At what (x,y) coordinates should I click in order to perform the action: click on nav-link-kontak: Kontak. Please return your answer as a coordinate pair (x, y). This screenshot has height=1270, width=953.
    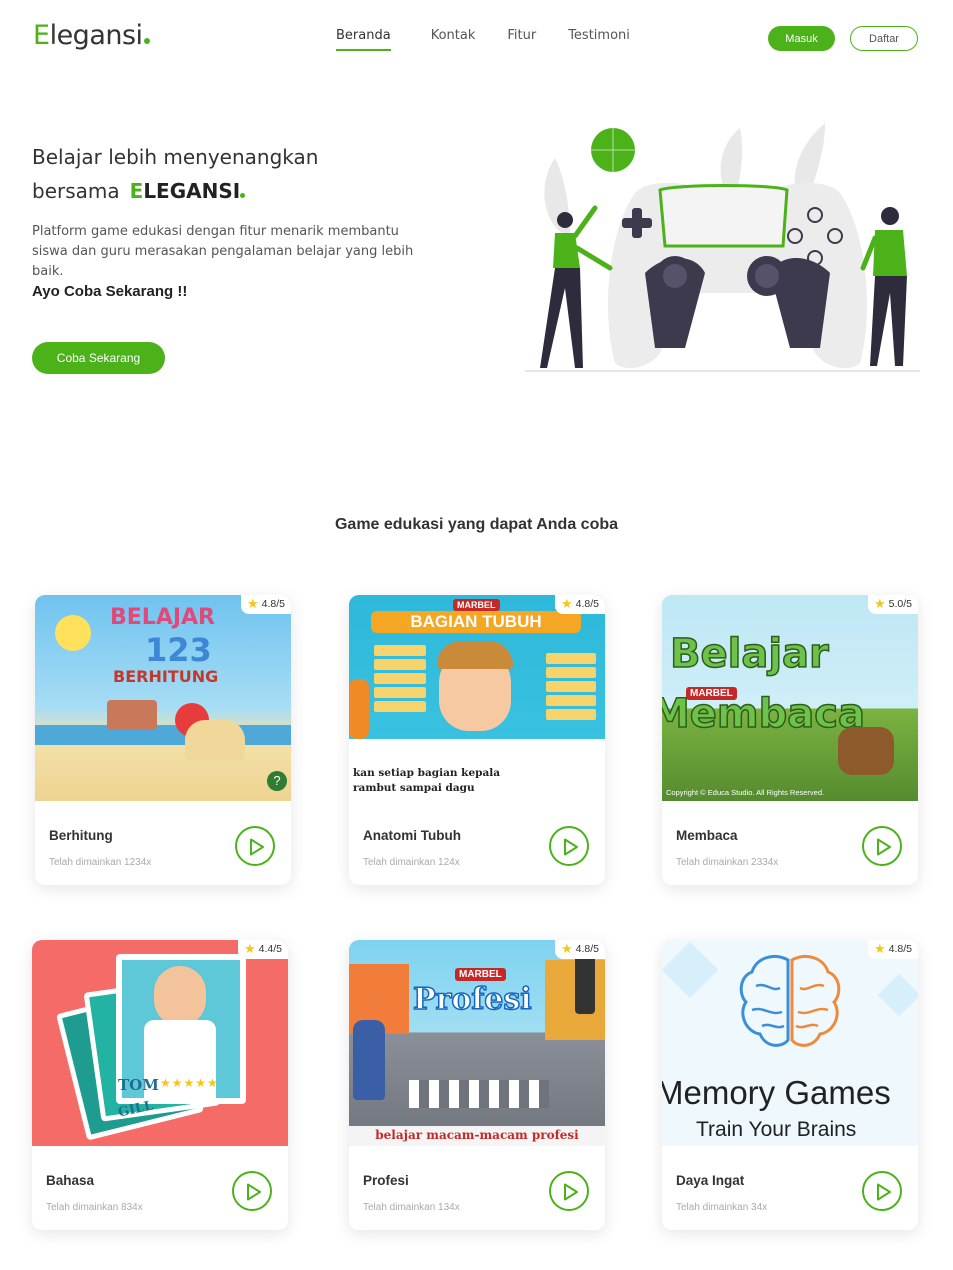
    Looking at the image, I should click on (453, 39).